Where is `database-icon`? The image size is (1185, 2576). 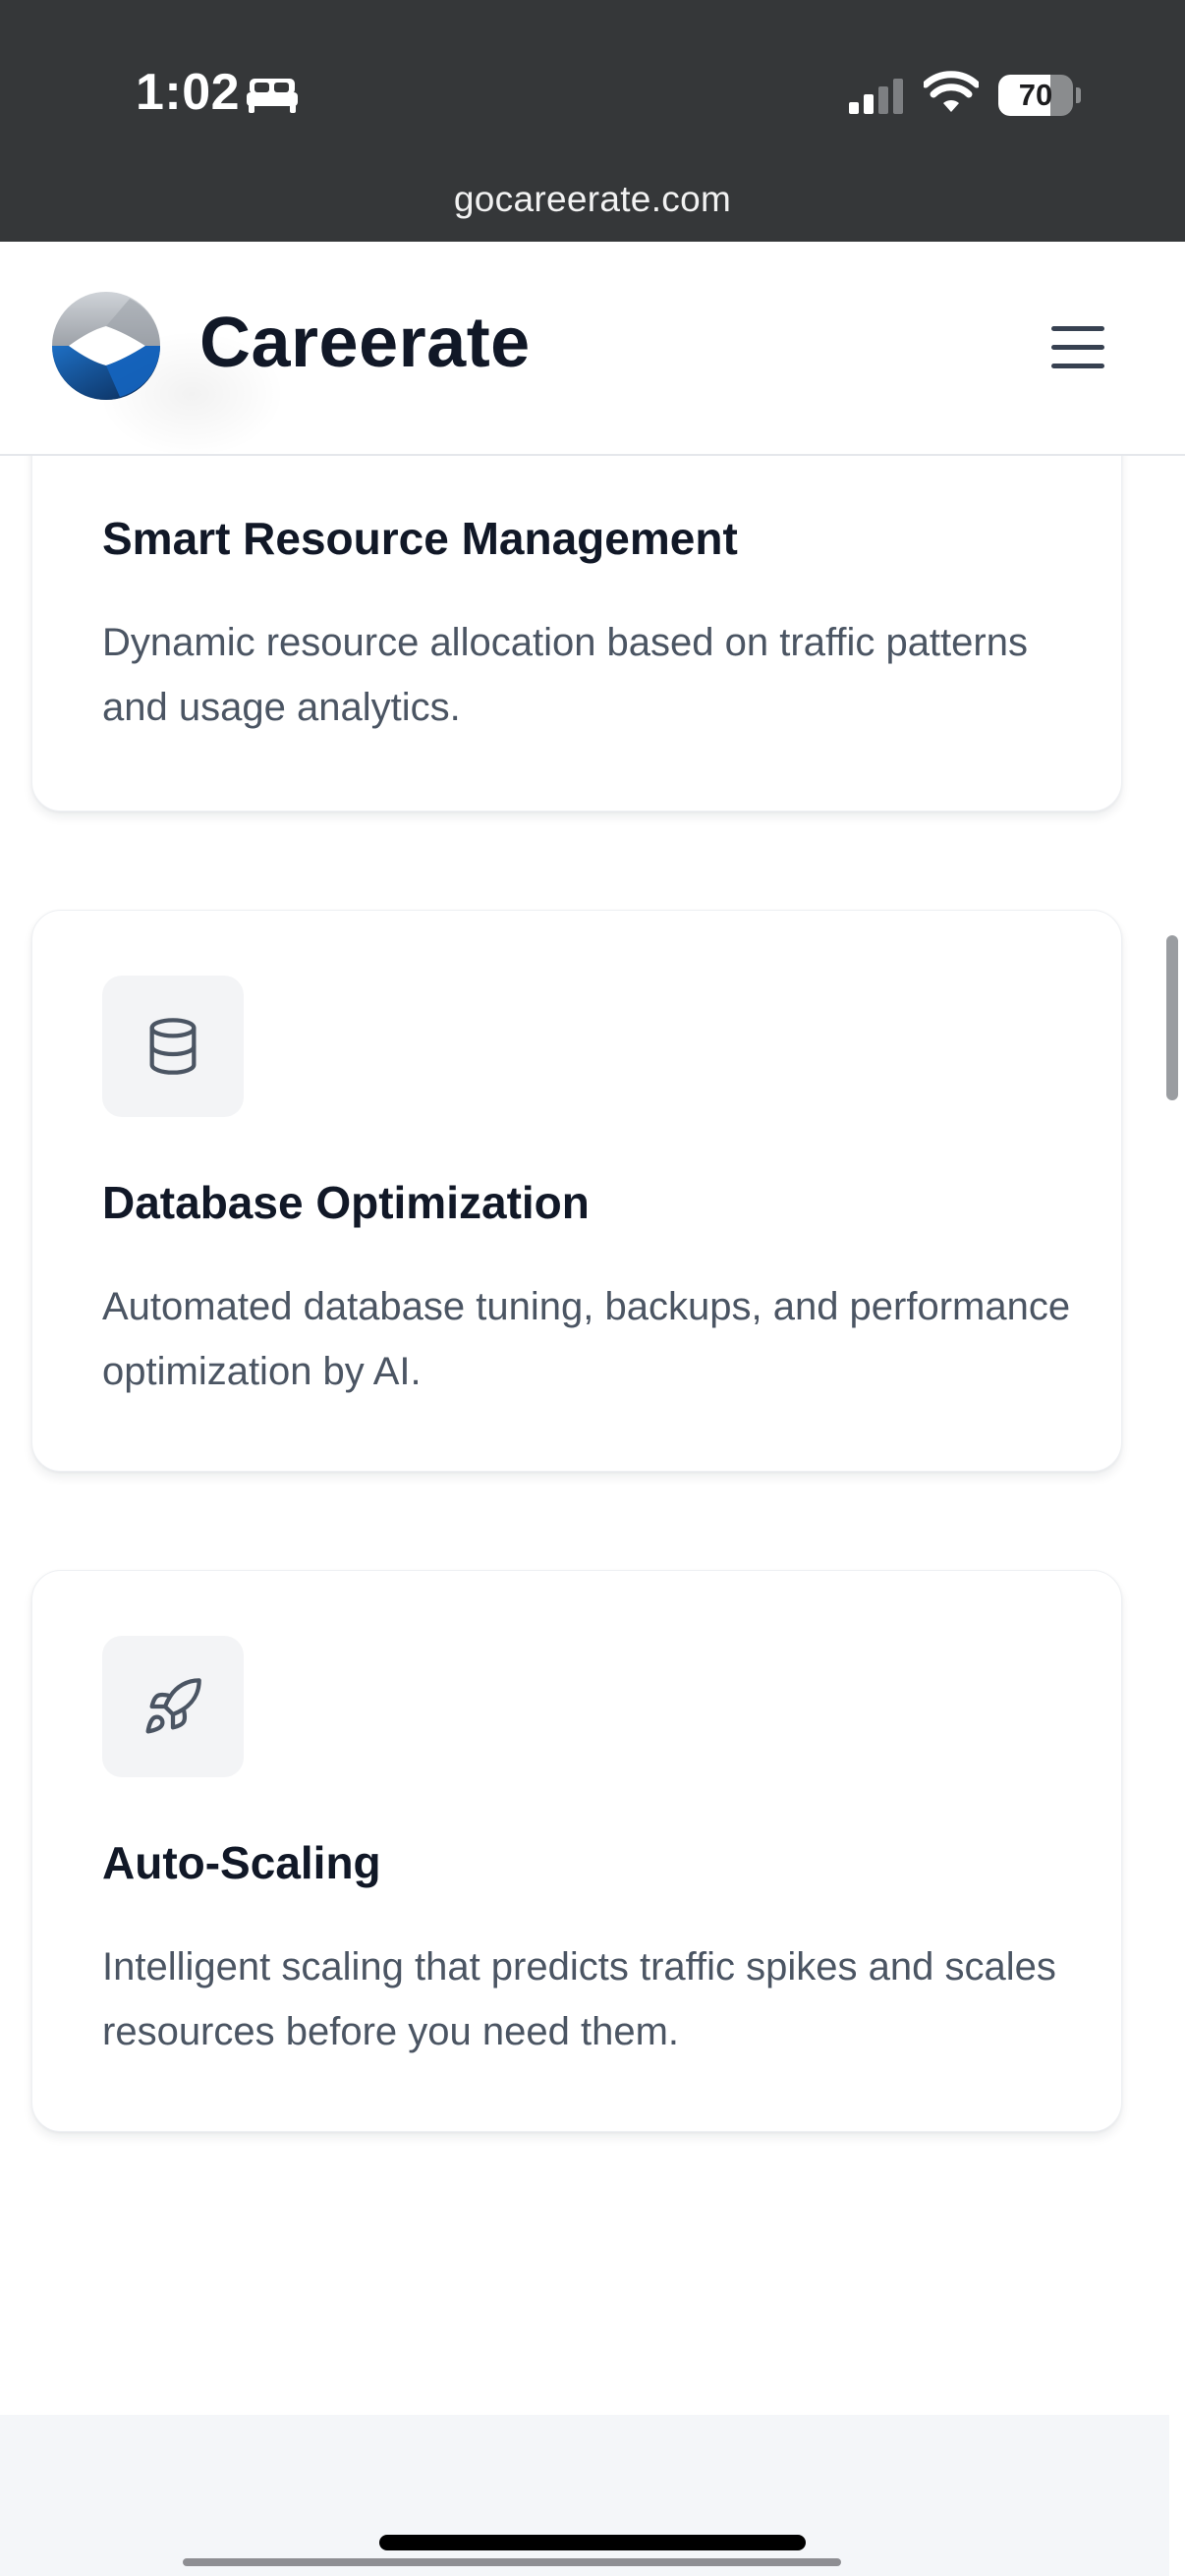
database-icon is located at coordinates (173, 1046).